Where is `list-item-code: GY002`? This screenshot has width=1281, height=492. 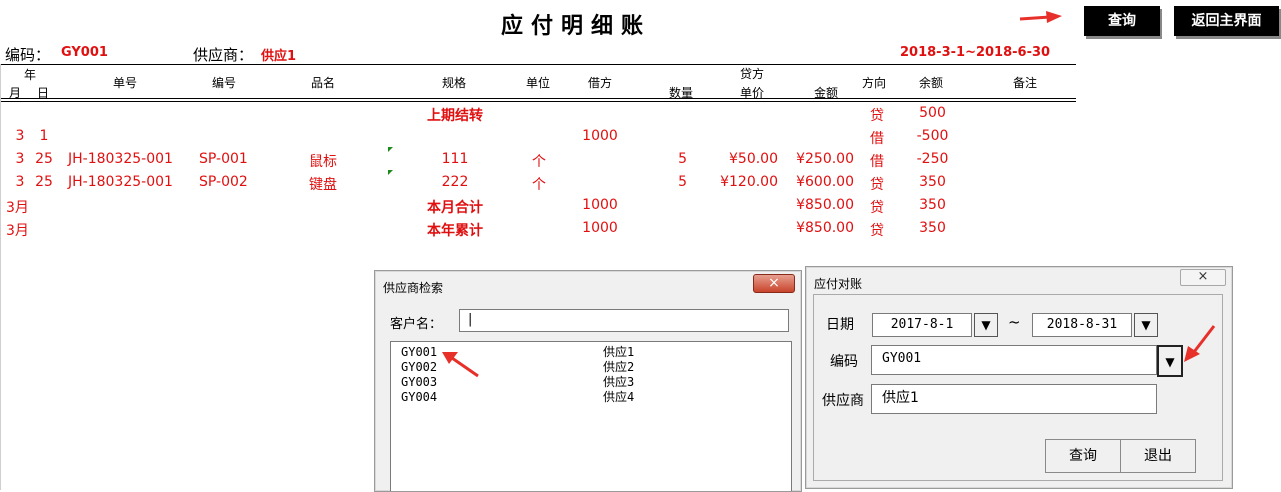 list-item-code: GY002 is located at coordinates (419, 367).